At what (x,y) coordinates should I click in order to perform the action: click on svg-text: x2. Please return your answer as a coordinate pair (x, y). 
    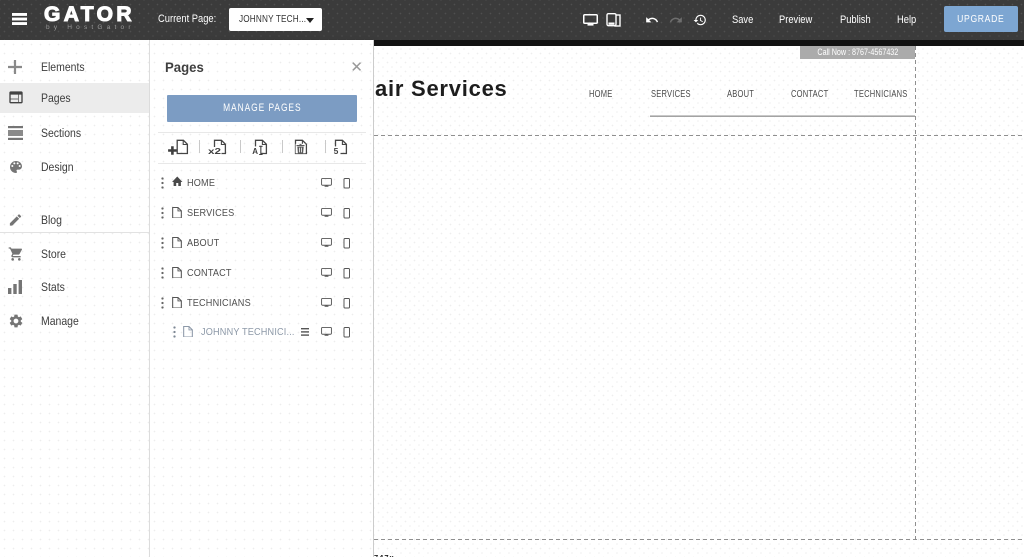
    Looking at the image, I should click on (215, 151).